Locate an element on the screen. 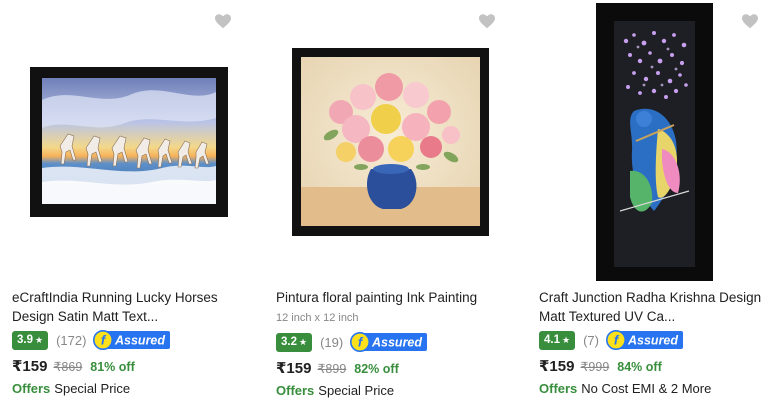 The image size is (770, 410). floral-painting-art is located at coordinates (390, 141).